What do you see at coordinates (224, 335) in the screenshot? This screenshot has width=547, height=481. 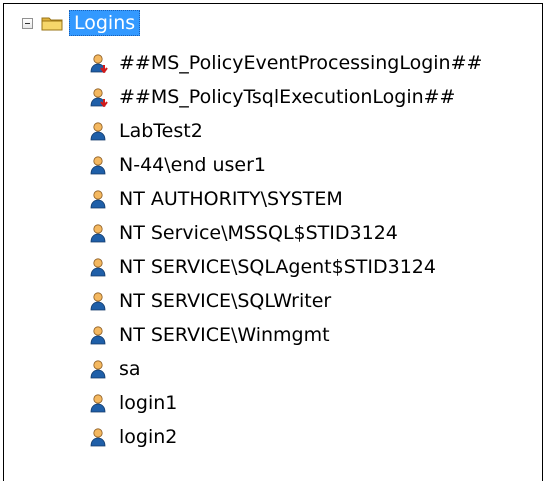 I see `tree-node-label: NT SERVICE\Winmgmt` at bounding box center [224, 335].